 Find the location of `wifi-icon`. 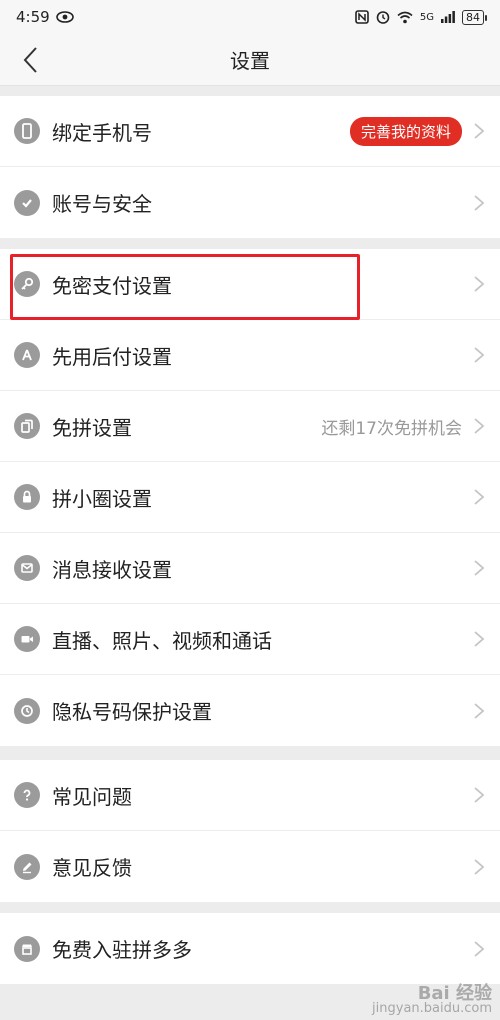

wifi-icon is located at coordinates (405, 17).